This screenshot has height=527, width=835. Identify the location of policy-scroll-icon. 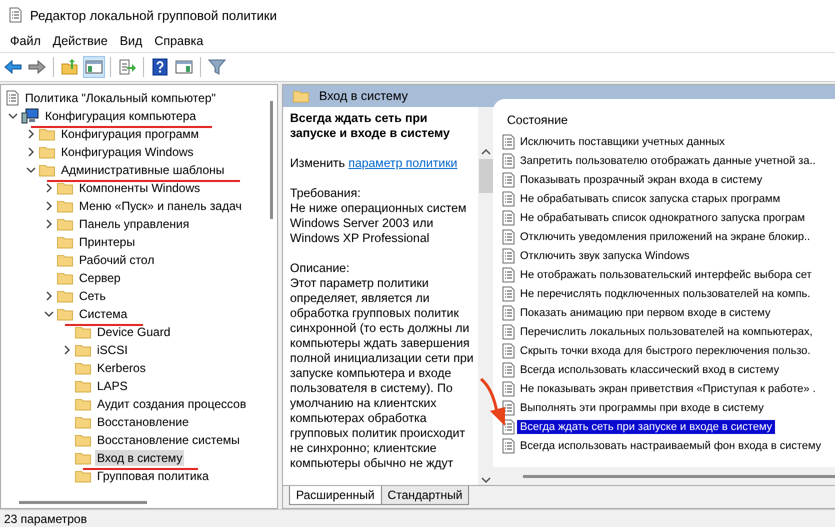
(12, 98).